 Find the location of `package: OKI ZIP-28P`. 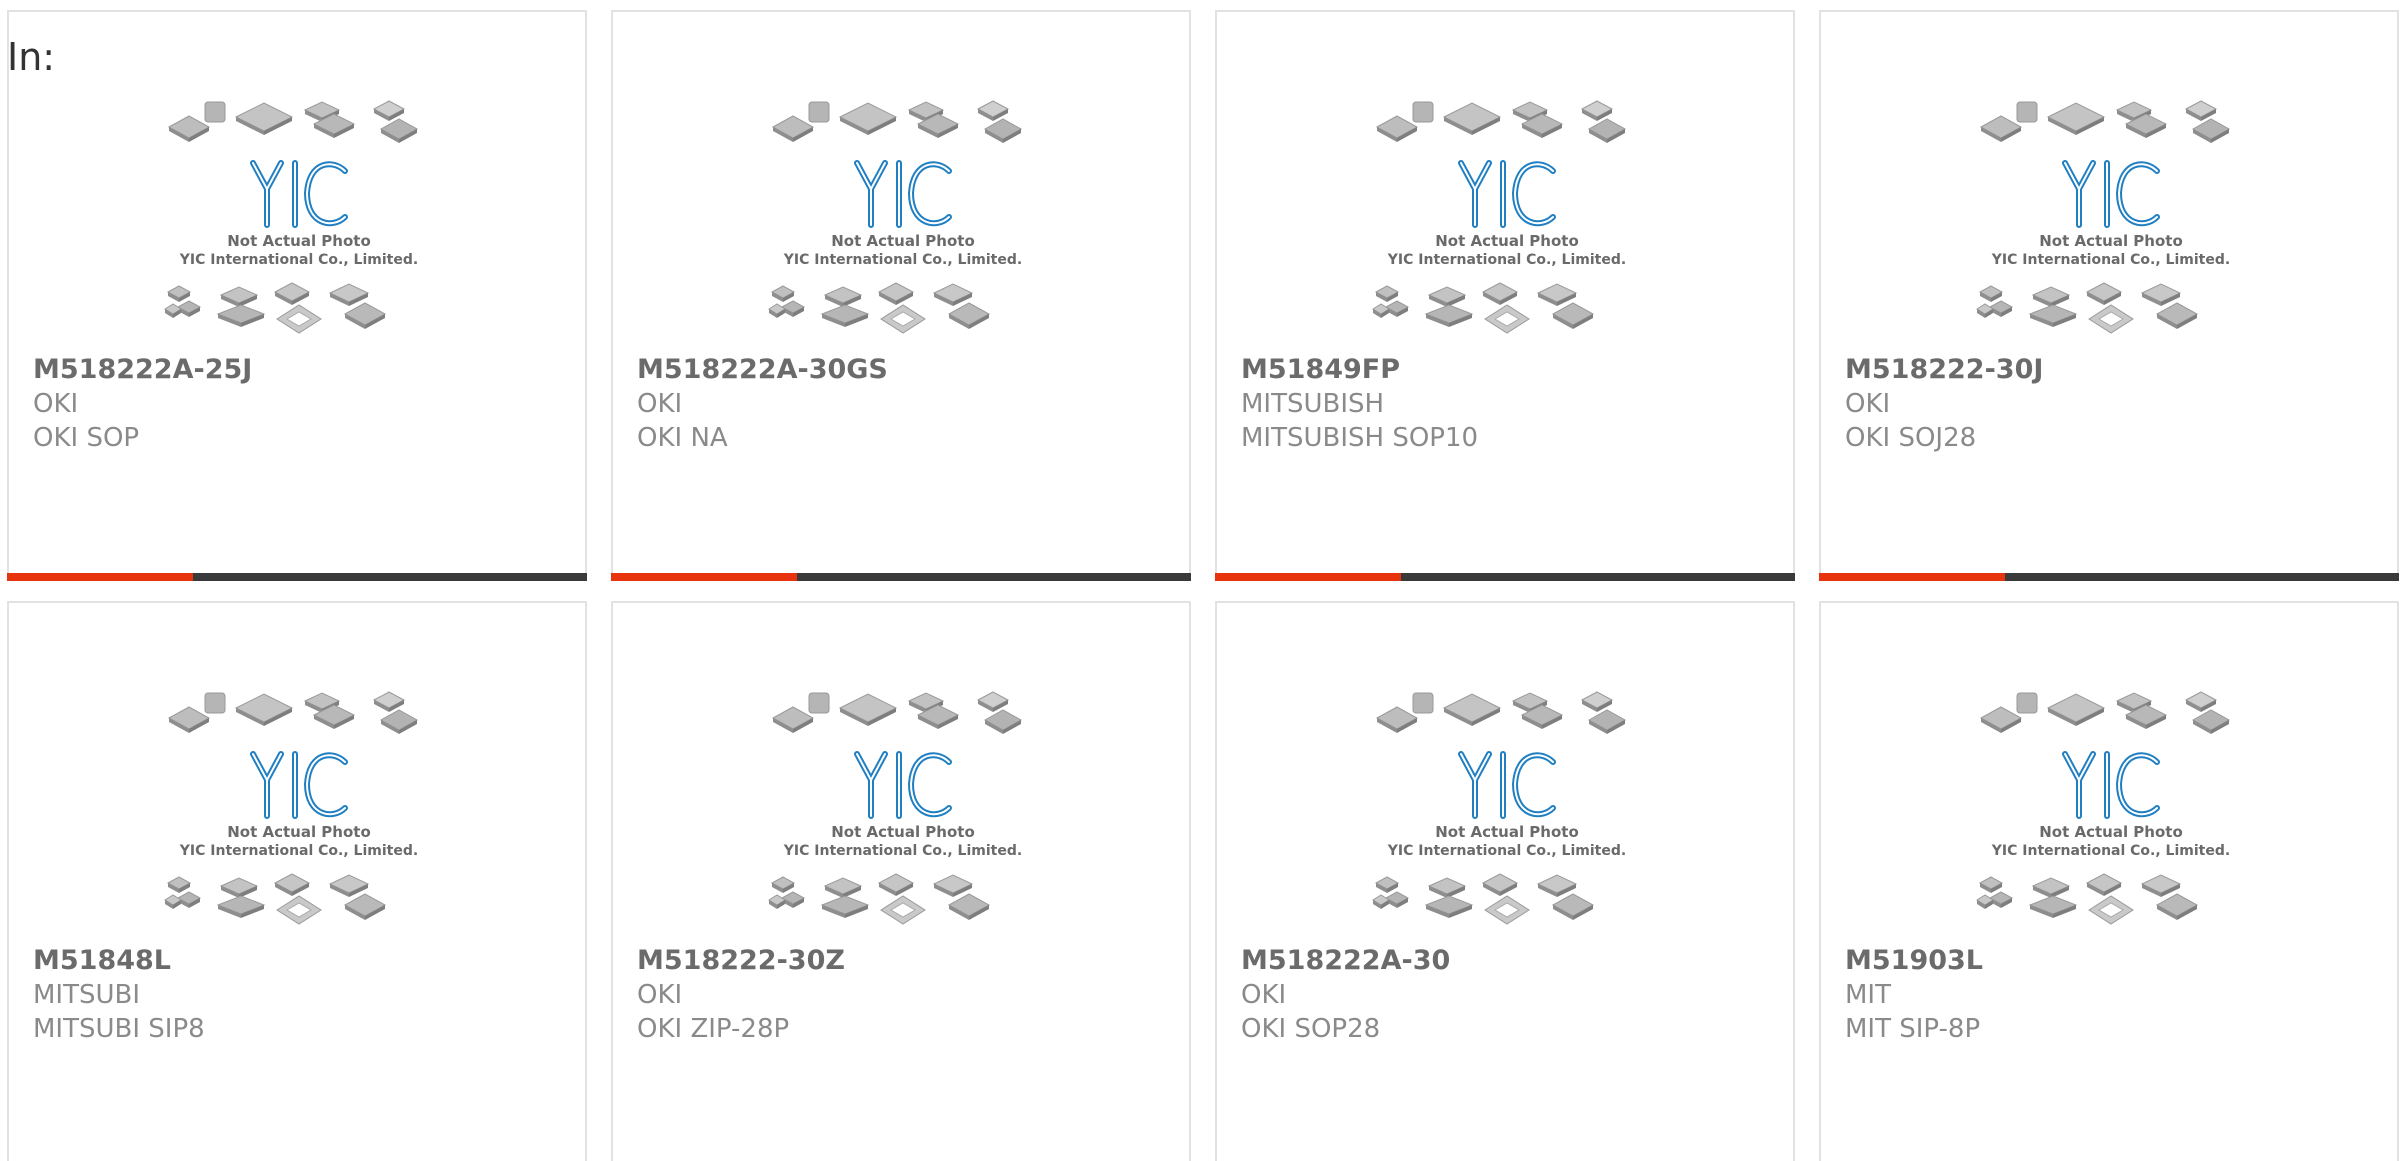

package: OKI ZIP-28P is located at coordinates (713, 1029).